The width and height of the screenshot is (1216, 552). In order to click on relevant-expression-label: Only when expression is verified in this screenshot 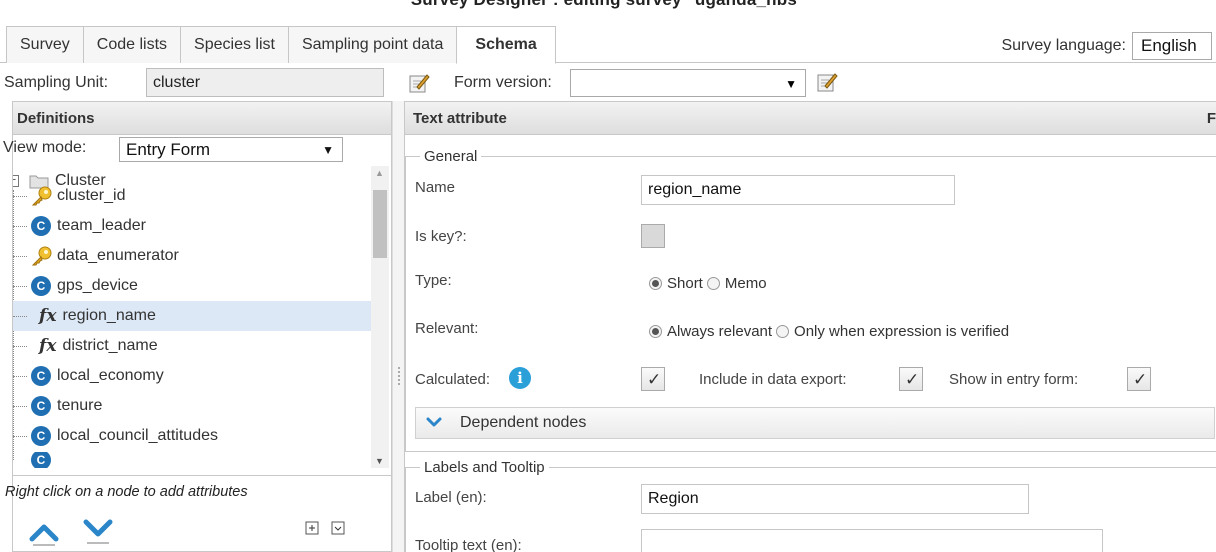, I will do `click(902, 331)`.